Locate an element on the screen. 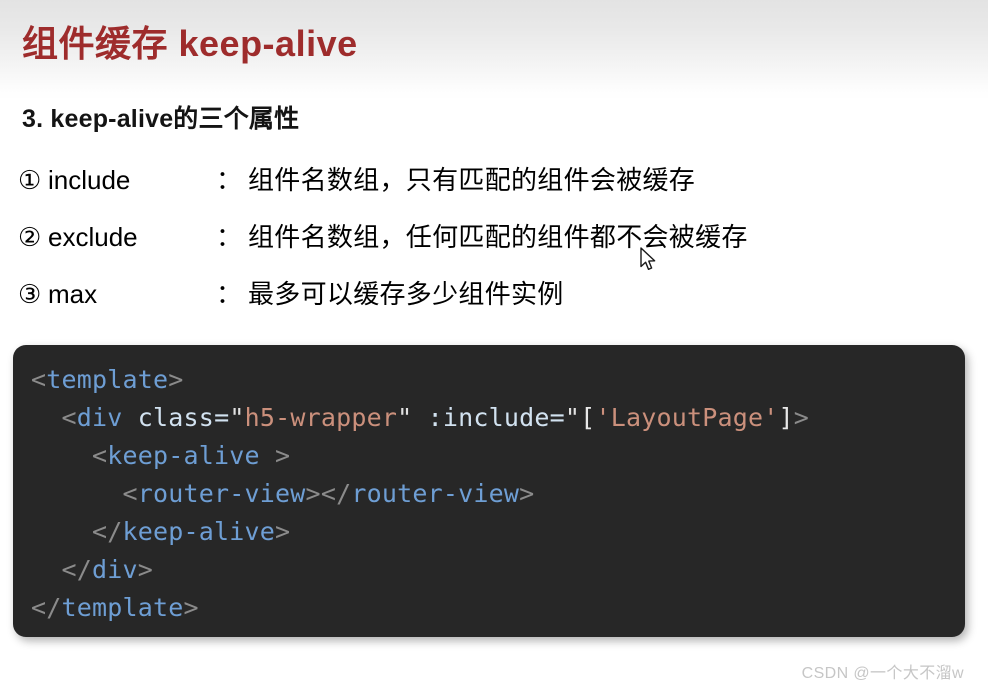  attribute-name: include is located at coordinates (89, 180).